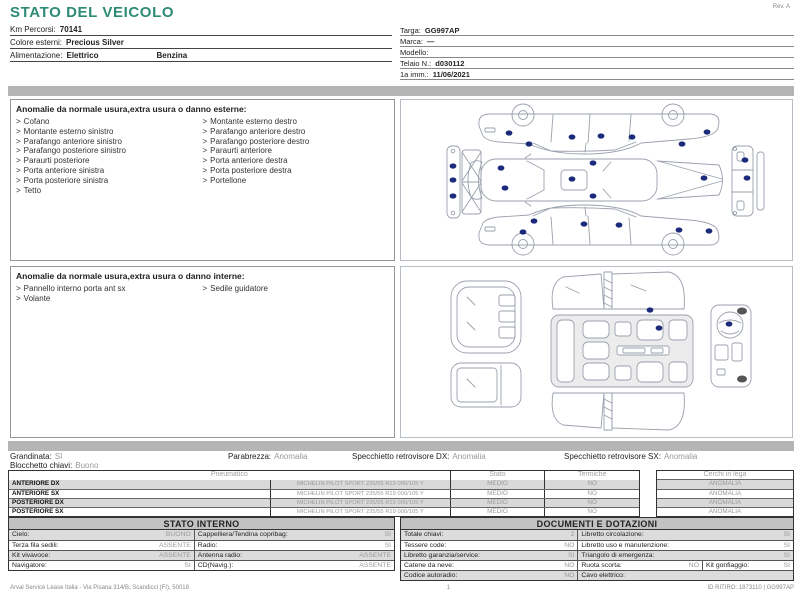  Describe the element at coordinates (109, 161) in the screenshot. I see `anomaly-item: > Paraurti posteriore` at that location.